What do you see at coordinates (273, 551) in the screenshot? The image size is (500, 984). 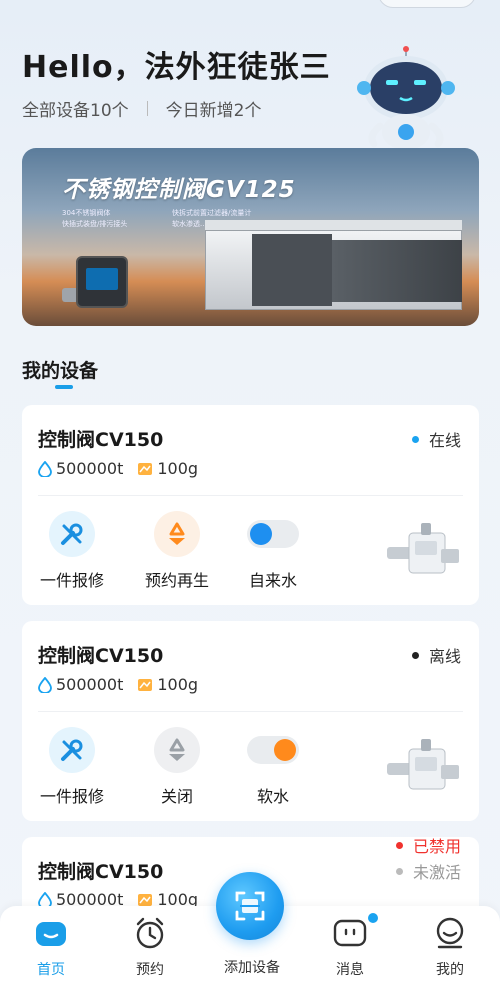 I see `water-mode-toggle: 自来水` at bounding box center [273, 551].